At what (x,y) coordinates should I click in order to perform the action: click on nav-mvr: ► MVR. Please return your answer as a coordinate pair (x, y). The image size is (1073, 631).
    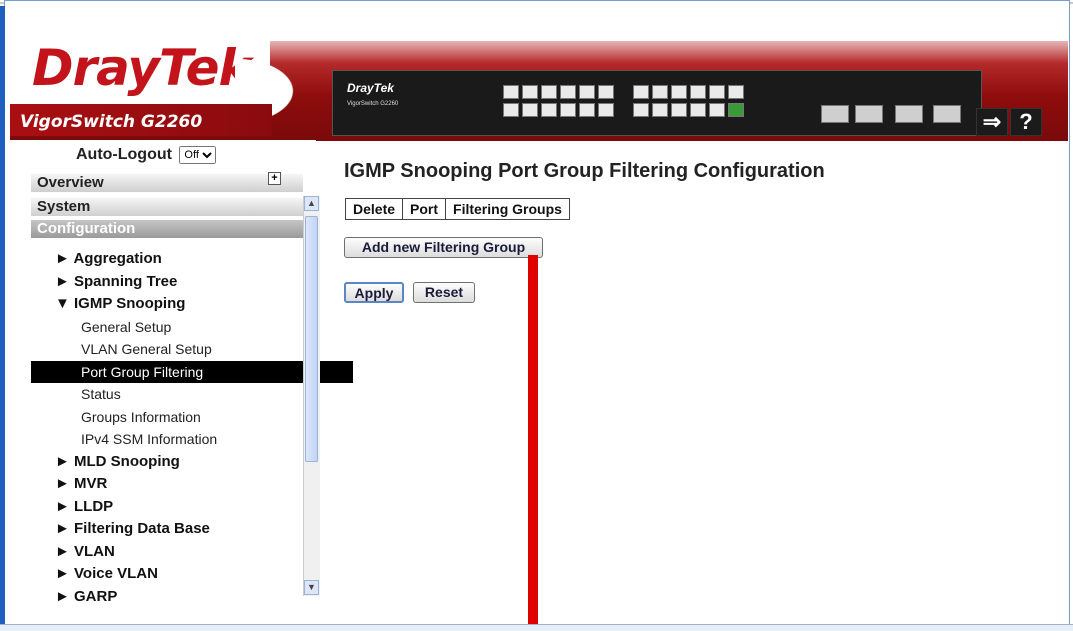
    Looking at the image, I should click on (172, 484).